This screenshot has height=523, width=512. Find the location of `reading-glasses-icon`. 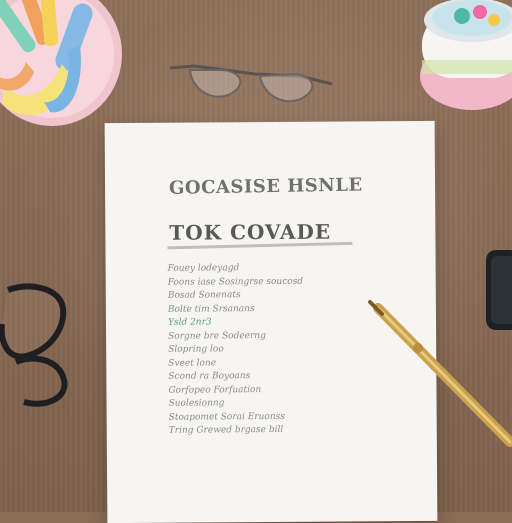

reading-glasses-icon is located at coordinates (251, 83).